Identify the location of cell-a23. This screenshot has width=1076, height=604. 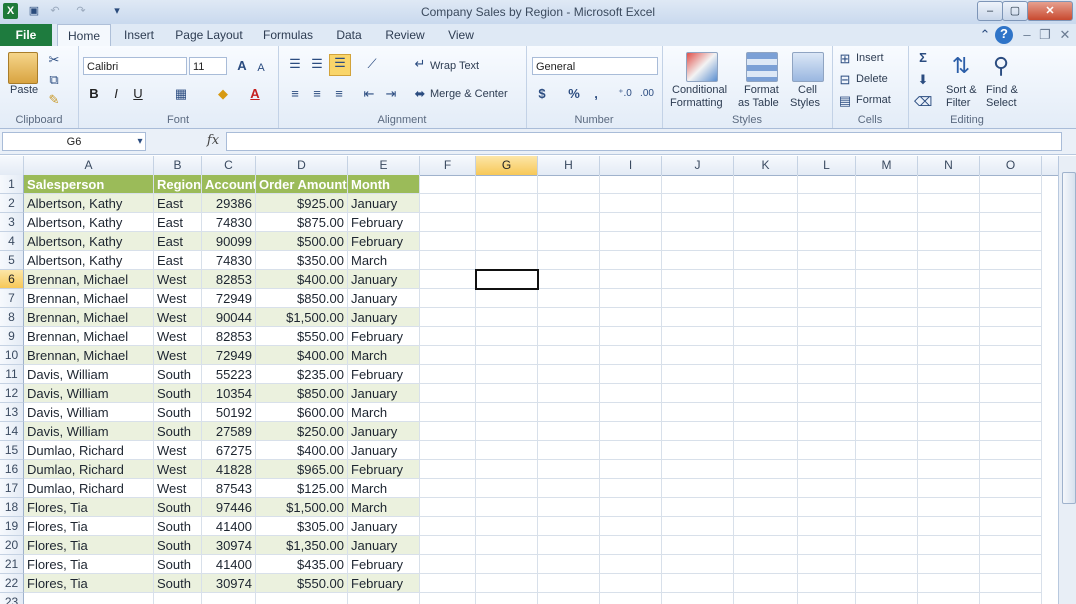
(89, 598).